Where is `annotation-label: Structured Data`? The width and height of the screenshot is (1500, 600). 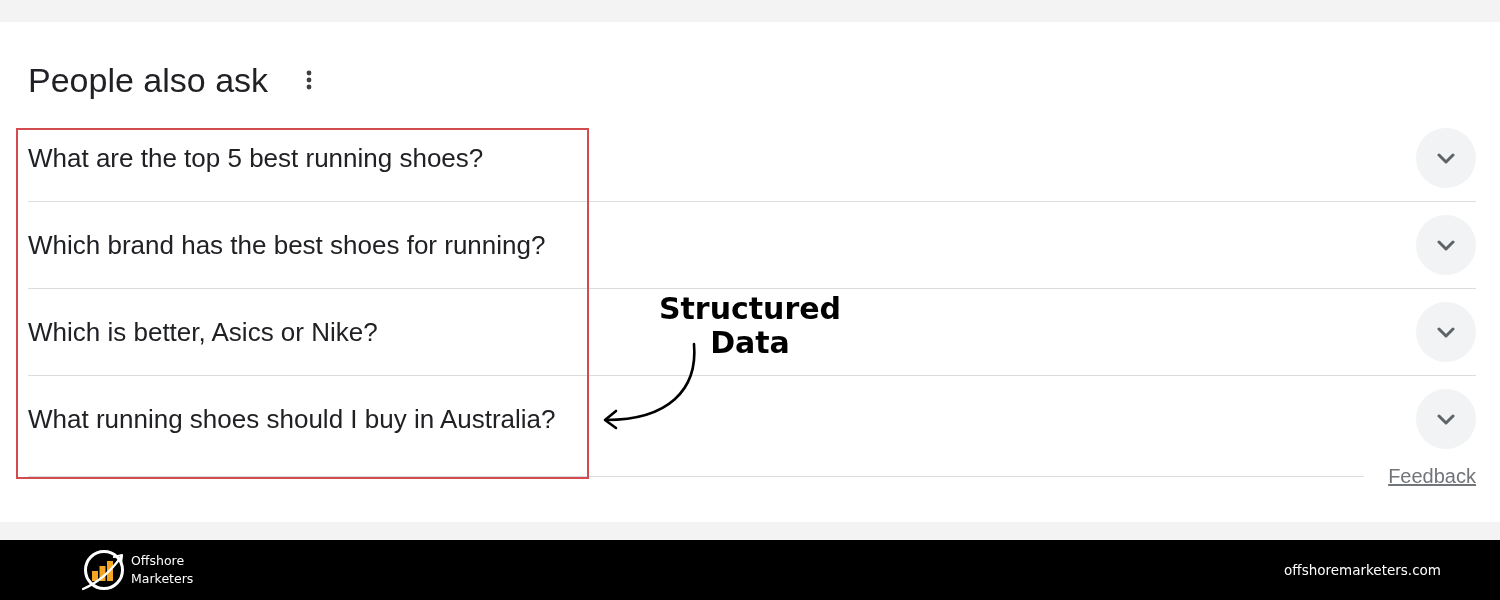 annotation-label: Structured Data is located at coordinates (750, 326).